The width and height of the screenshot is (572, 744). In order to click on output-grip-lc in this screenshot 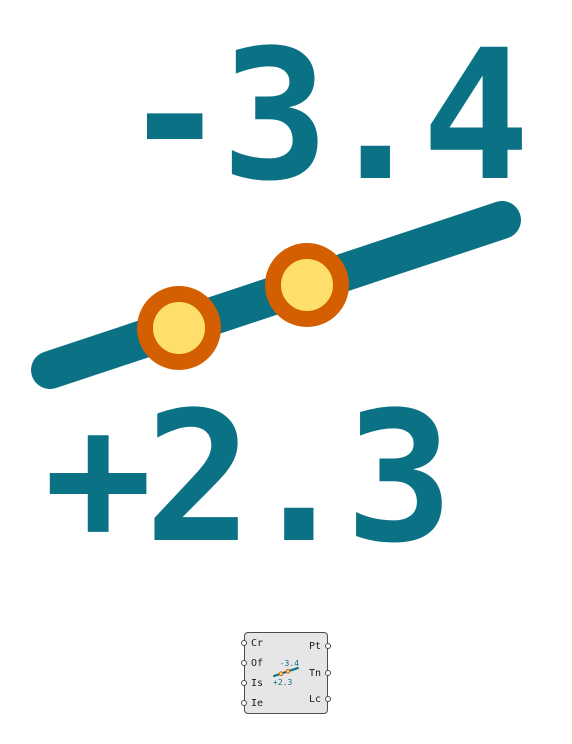, I will do `click(328, 699)`.